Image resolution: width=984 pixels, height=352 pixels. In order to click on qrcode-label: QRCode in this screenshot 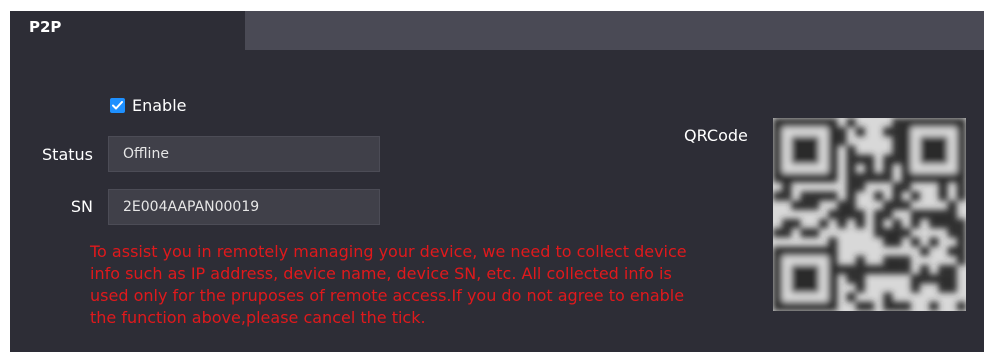, I will do `click(716, 135)`.